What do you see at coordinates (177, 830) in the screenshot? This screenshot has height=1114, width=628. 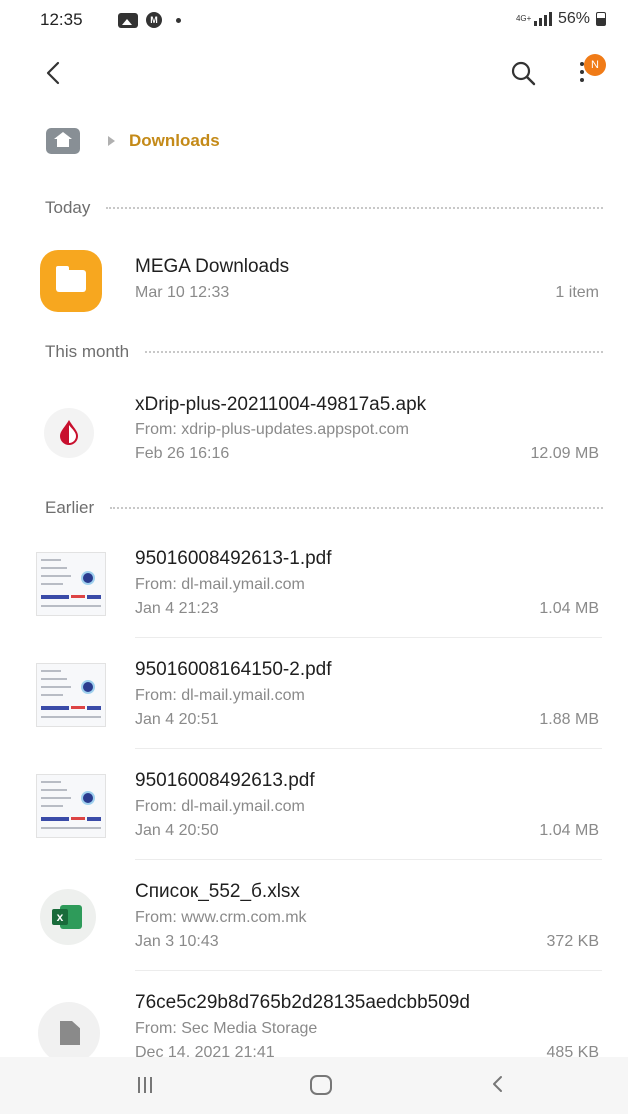 I see `item-date: Jan 4 20:50` at bounding box center [177, 830].